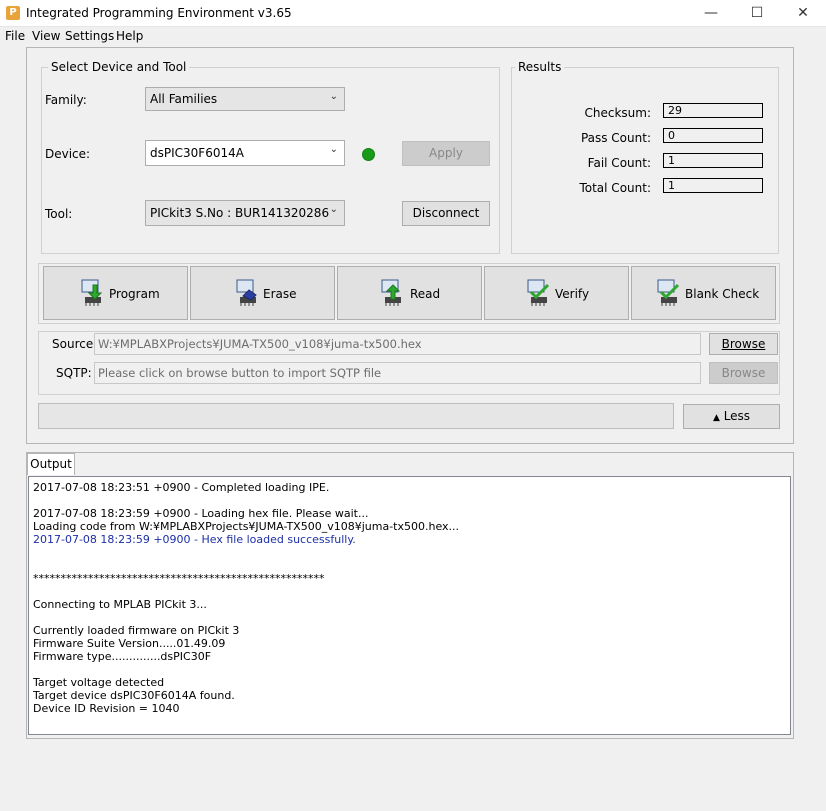 The height and width of the screenshot is (811, 826). Describe the element at coordinates (134, 695) in the screenshot. I see `output-line: Target device dsPIC30F6014A found.` at that location.